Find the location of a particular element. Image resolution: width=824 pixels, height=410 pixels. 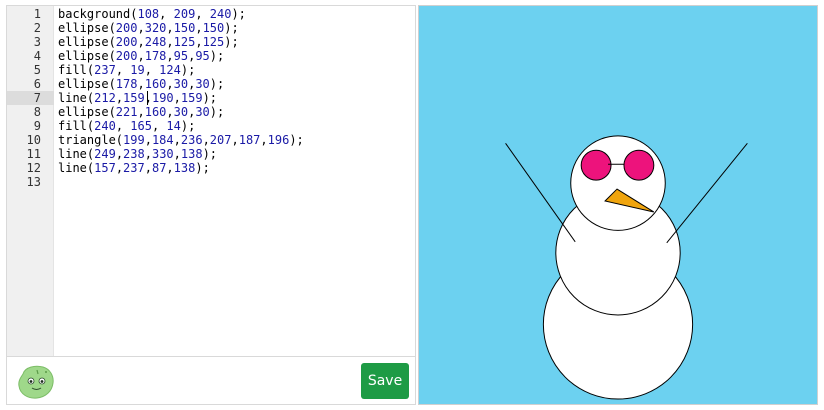

code-text: triangle(199,184,236,207,187,196); is located at coordinates (181, 140).